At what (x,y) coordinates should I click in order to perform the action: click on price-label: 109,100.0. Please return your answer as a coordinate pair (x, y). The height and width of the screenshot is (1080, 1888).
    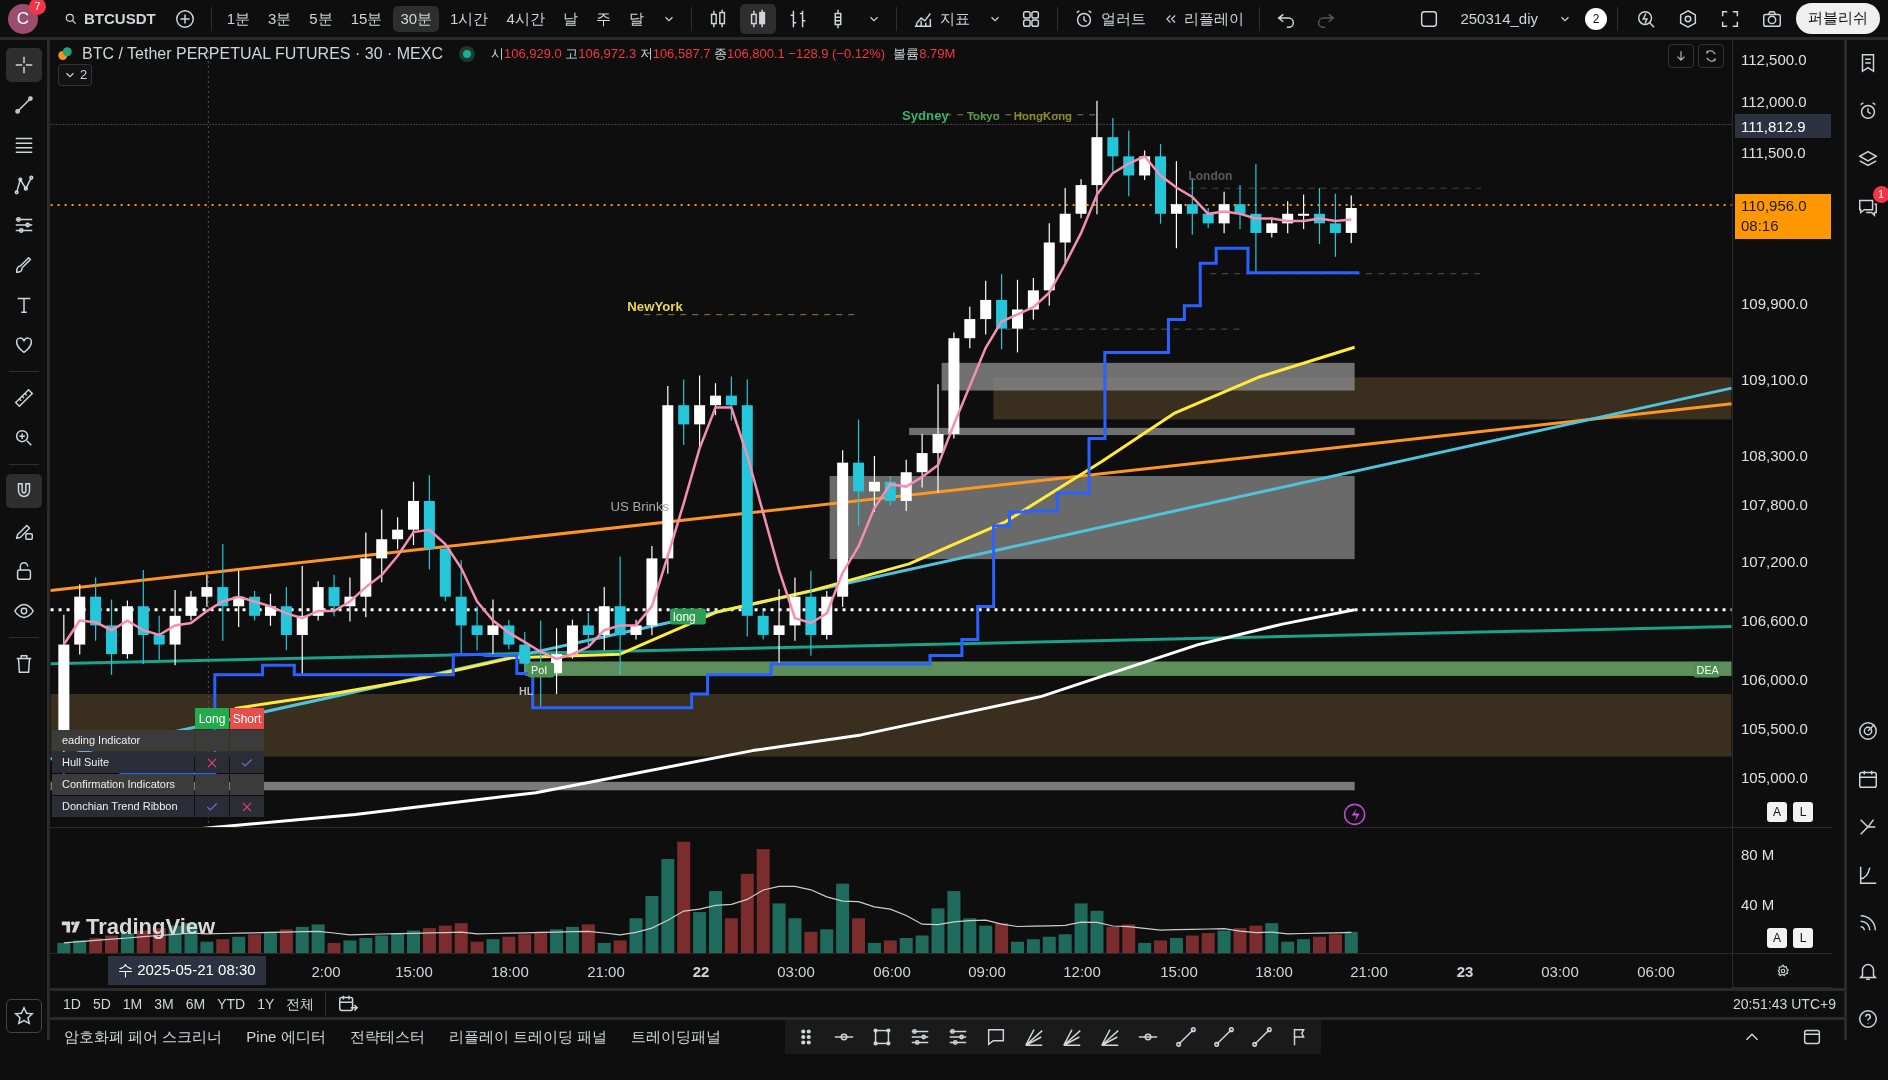
    Looking at the image, I should click on (1774, 380).